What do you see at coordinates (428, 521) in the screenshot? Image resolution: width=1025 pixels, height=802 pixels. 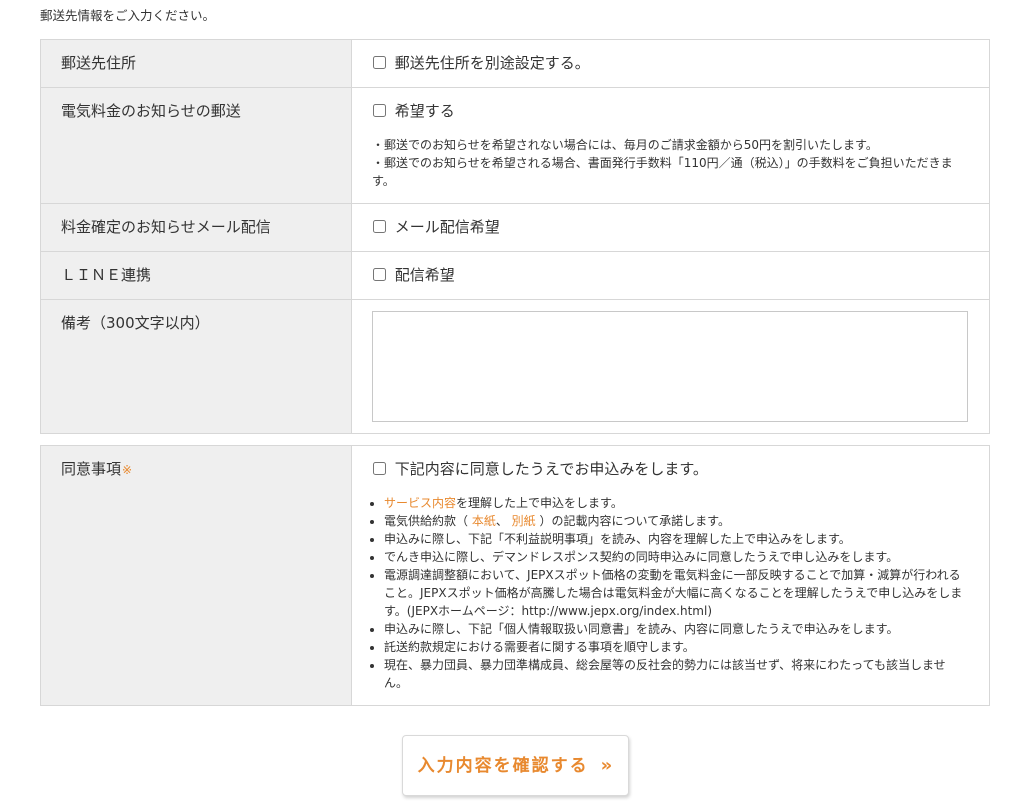 I see `consent-item-text: 電気供給約款（` at bounding box center [428, 521].